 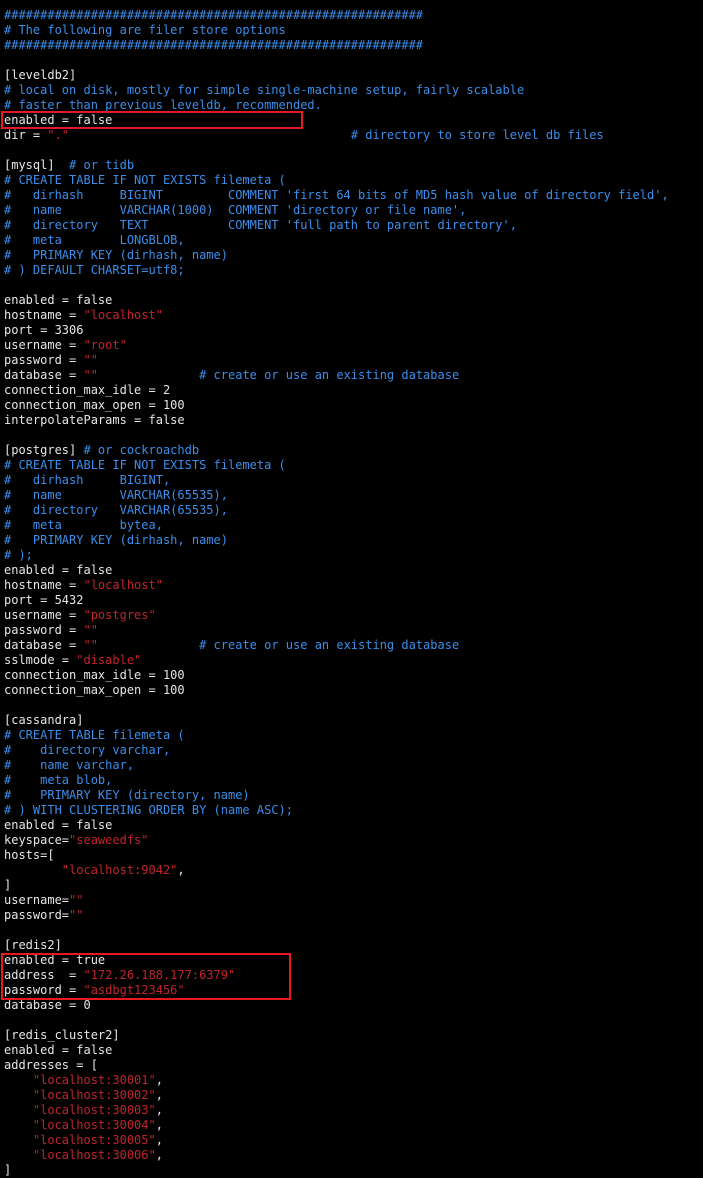 I want to click on string-literal: "localhost:30005", so click(x=94, y=1140).